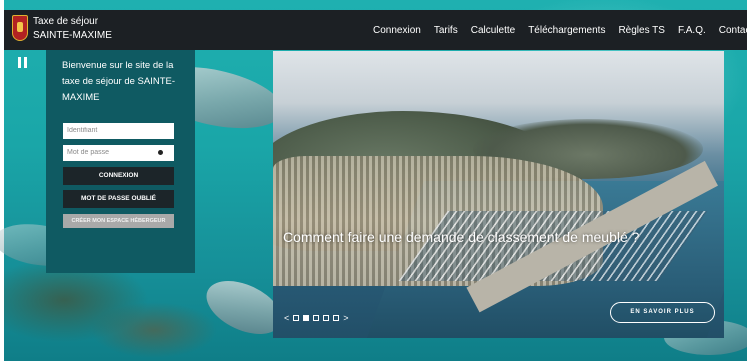 This screenshot has height=361, width=747. Describe the element at coordinates (118, 199) in the screenshot. I see `forgot-password-button: MOT DE PASSE OUBLIÉ` at that location.